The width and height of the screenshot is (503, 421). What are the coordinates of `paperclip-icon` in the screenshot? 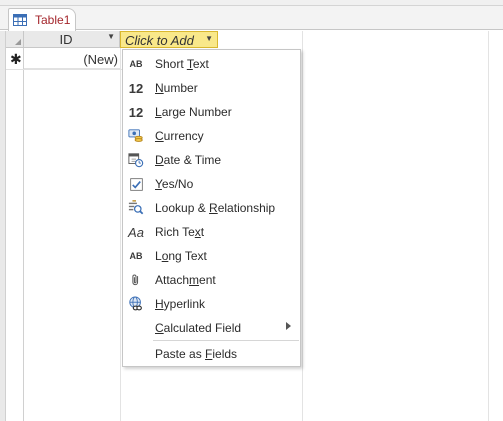 It's located at (136, 280).